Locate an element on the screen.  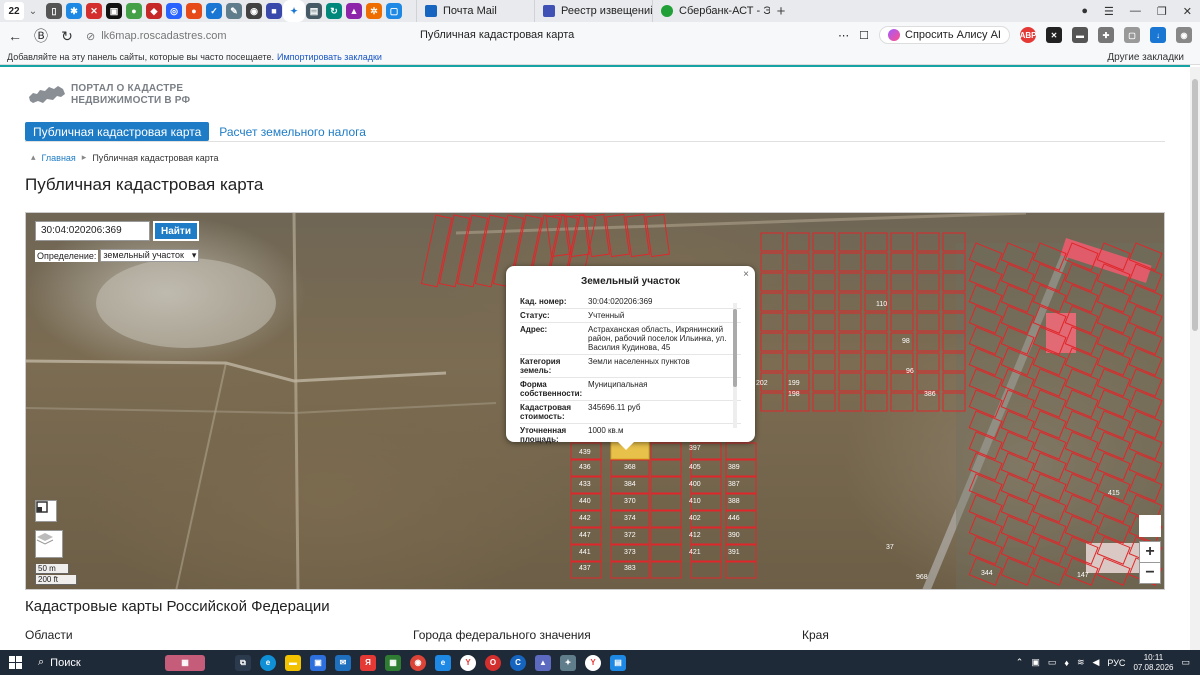
taskbar-search: ⌕ Поиск is located at coordinates (97, 662).